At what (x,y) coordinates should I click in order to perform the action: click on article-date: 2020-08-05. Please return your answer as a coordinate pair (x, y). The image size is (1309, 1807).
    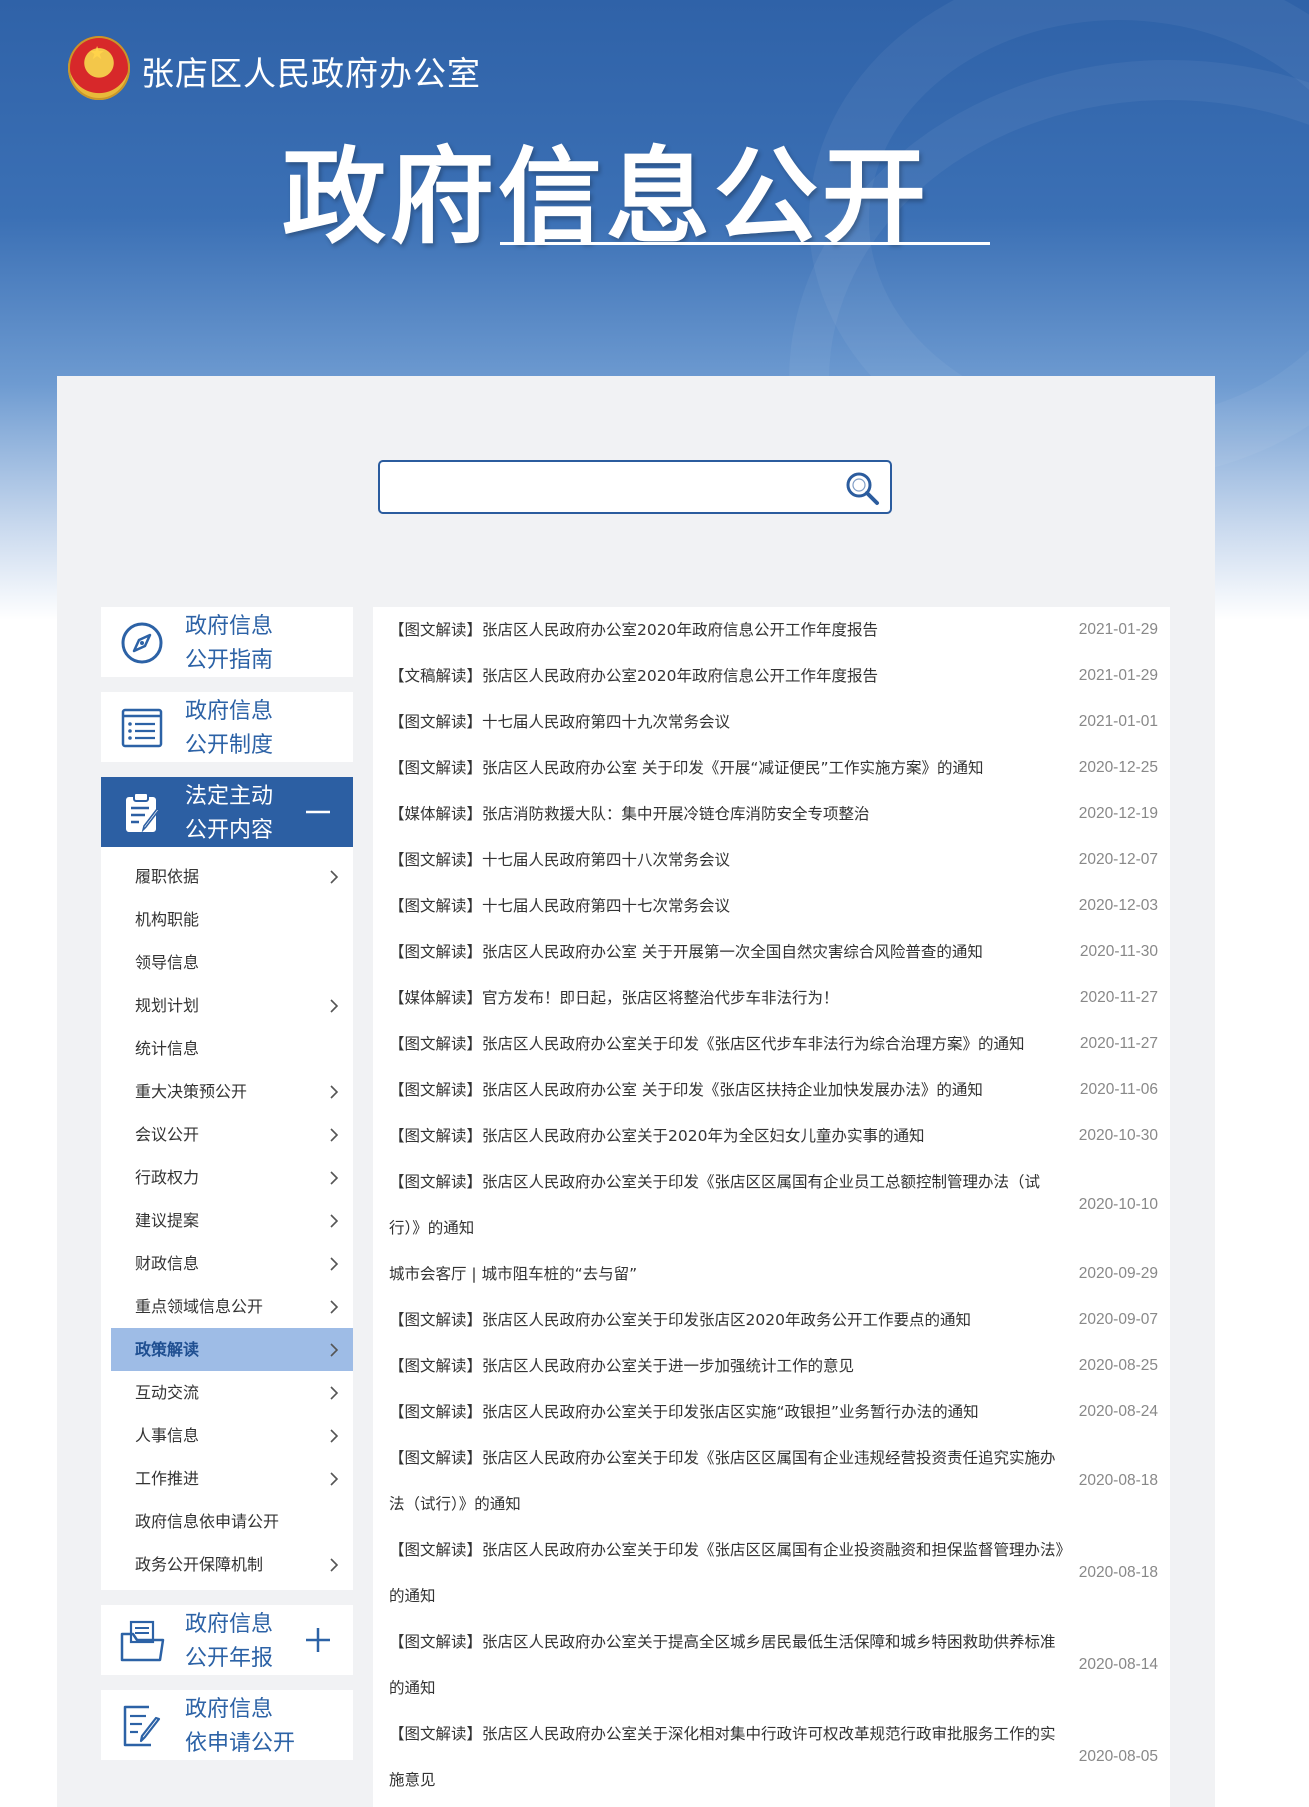
    Looking at the image, I should click on (1118, 1756).